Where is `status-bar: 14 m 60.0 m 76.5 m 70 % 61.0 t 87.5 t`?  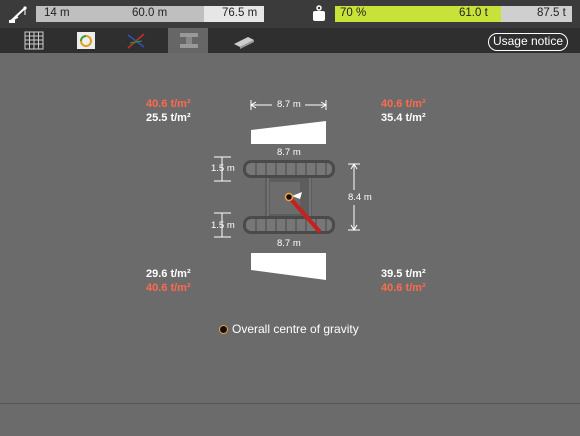 status-bar: 14 m 60.0 m 76.5 m 70 % 61.0 t 87.5 t is located at coordinates (290, 14).